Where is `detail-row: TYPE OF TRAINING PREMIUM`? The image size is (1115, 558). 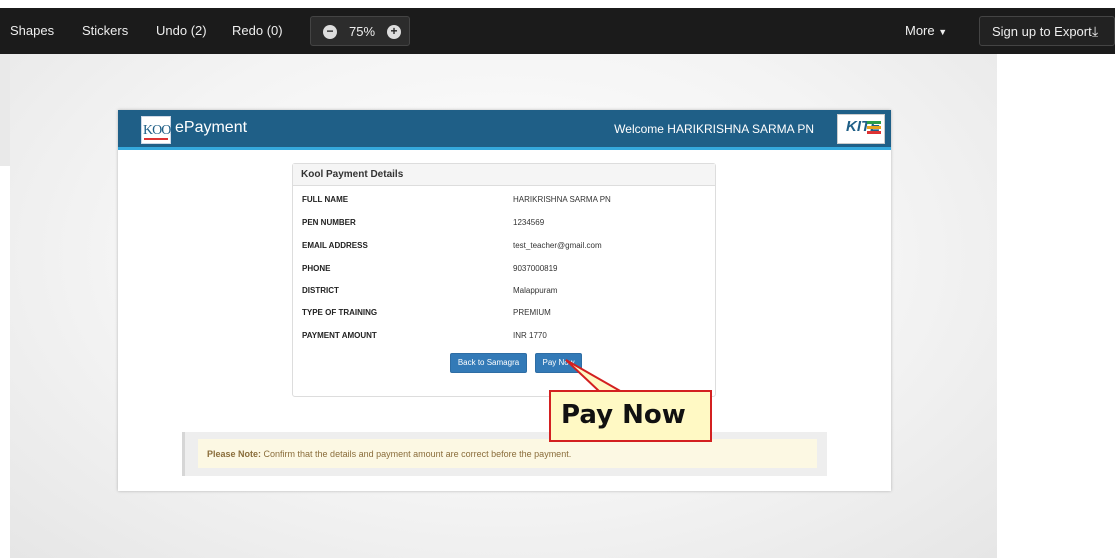 detail-row: TYPE OF TRAINING PREMIUM is located at coordinates (507, 315).